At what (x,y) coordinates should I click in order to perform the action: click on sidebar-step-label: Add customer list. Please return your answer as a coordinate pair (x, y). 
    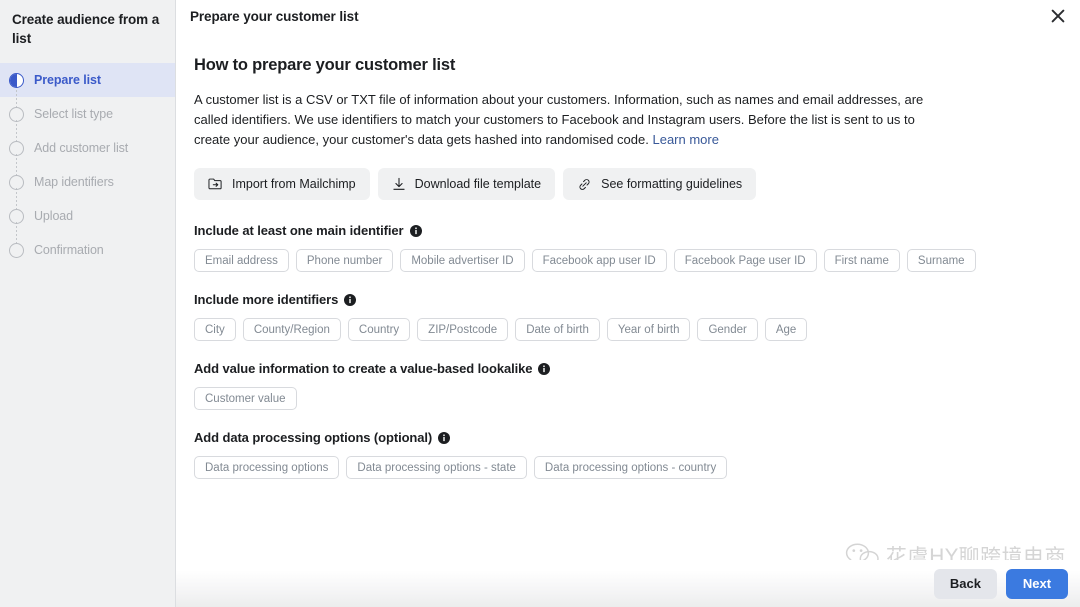
    Looking at the image, I should click on (81, 148).